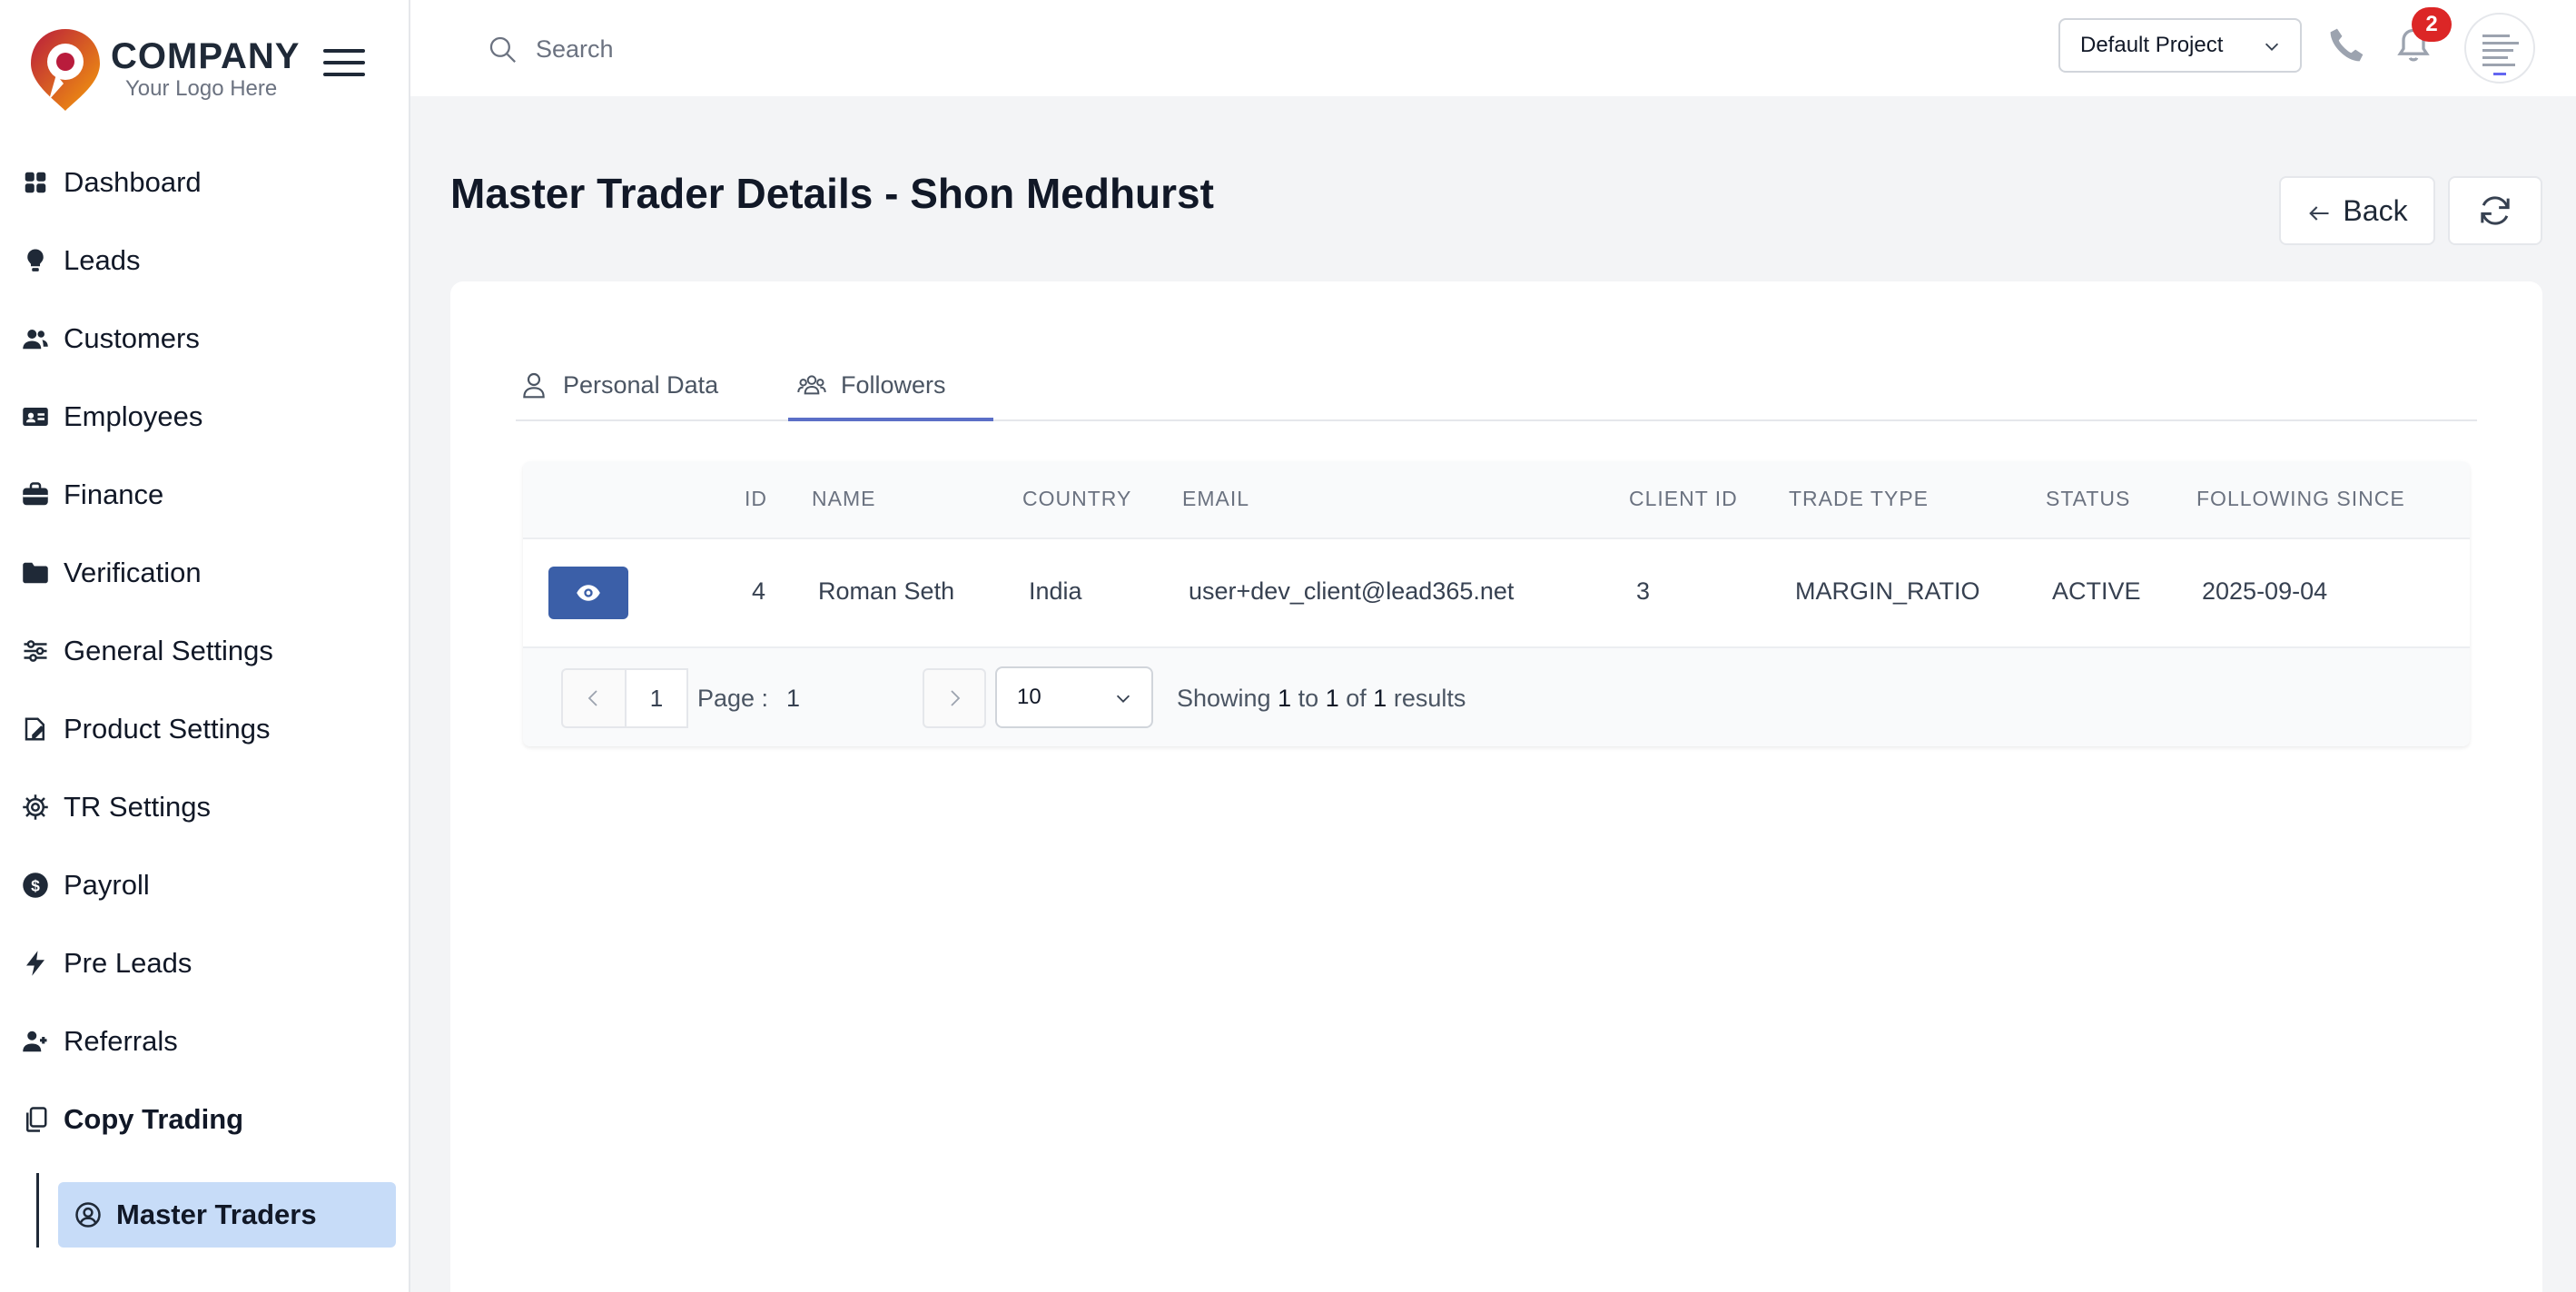 This screenshot has height=1292, width=2576. I want to click on chevron-right-icon, so click(956, 698).